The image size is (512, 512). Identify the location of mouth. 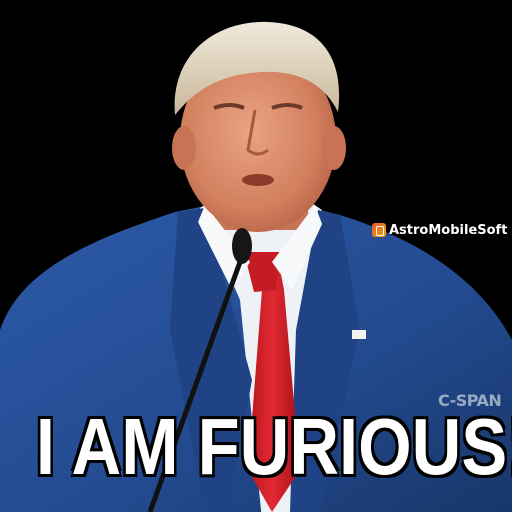
(258, 180).